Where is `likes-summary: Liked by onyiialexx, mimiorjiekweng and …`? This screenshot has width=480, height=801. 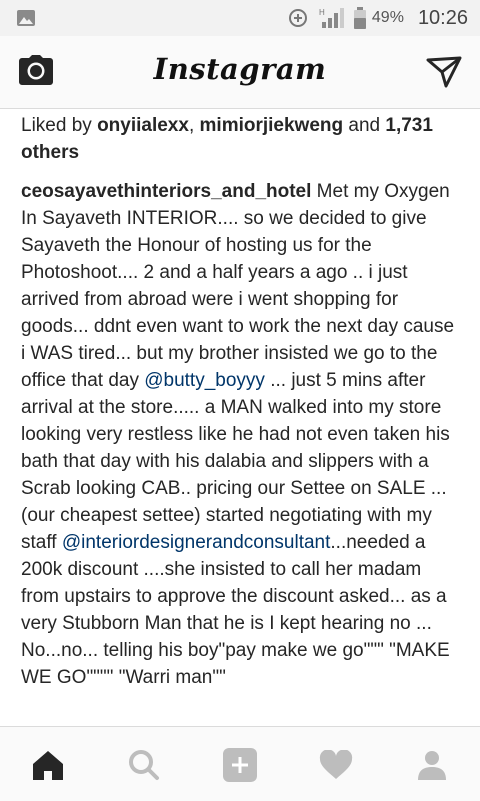 likes-summary: Liked by onyiialexx, mimiorjiekweng and … is located at coordinates (241, 139).